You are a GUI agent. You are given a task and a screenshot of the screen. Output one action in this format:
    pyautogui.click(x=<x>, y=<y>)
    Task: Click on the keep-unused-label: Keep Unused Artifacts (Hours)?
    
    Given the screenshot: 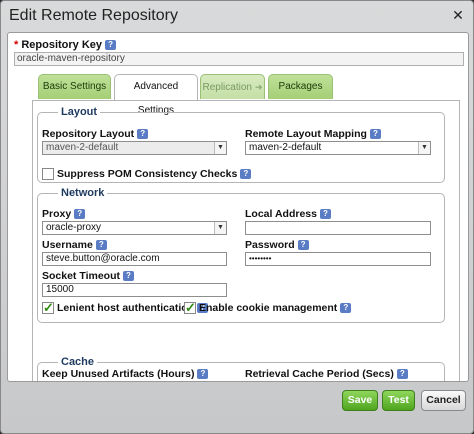 What is the action you would take?
    pyautogui.click(x=125, y=374)
    